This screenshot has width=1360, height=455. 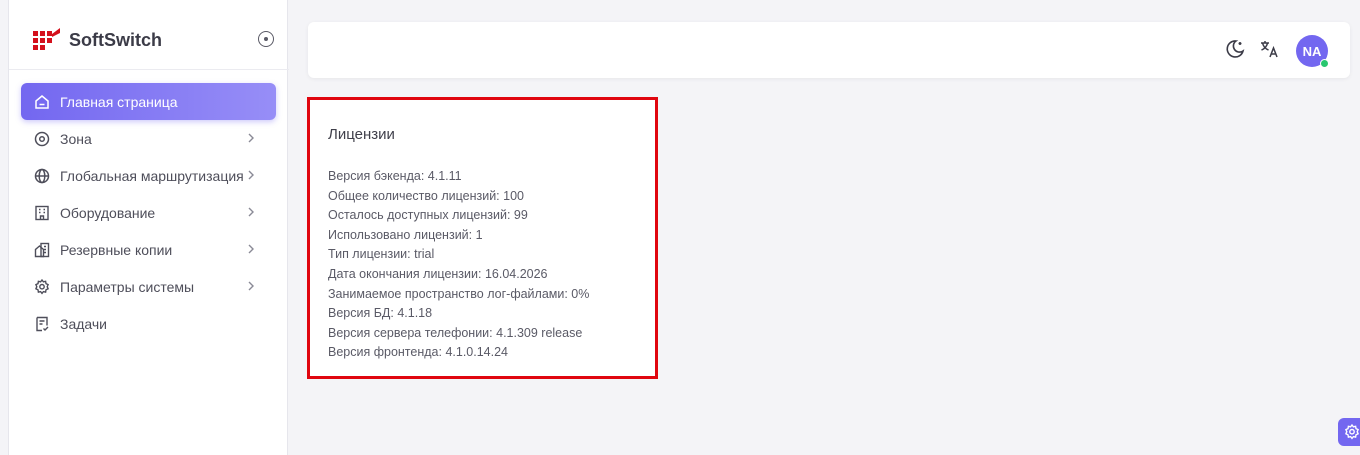 I want to click on brand-header: SoftSwitch, so click(x=149, y=35).